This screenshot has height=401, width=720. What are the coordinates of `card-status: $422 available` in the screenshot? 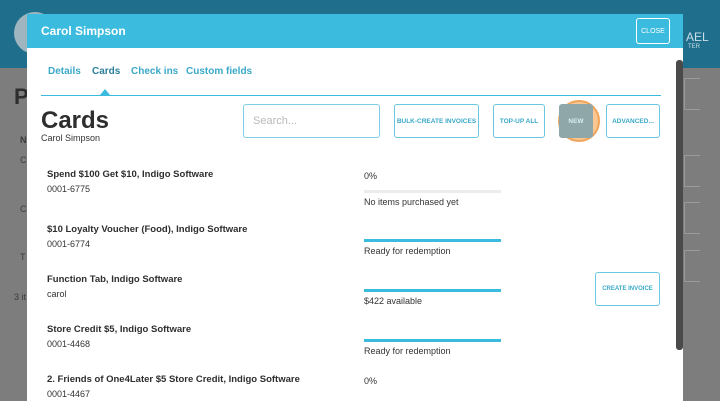 It's located at (393, 301).